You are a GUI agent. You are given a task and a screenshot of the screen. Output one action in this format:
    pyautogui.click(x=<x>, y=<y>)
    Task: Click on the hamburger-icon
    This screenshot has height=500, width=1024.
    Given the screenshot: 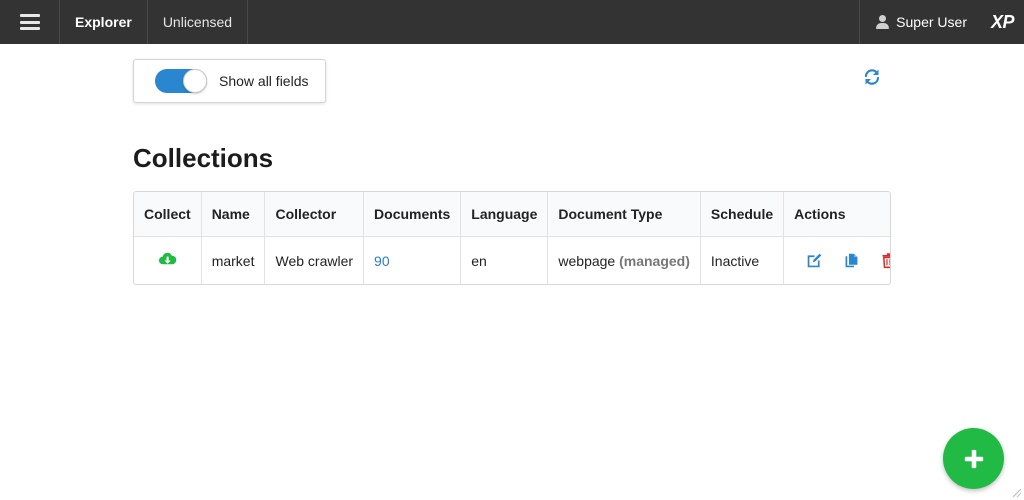 What is the action you would take?
    pyautogui.click(x=29, y=22)
    